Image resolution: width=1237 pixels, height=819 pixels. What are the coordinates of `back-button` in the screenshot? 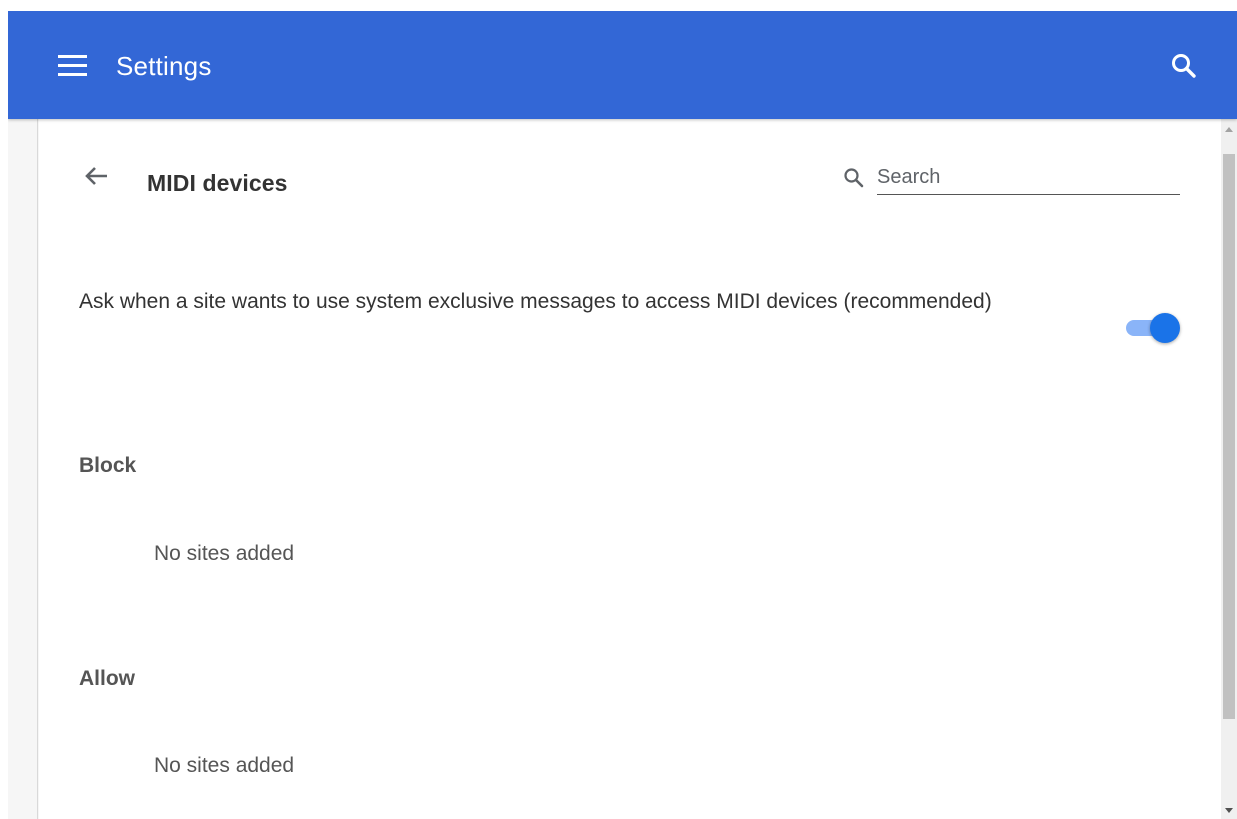 It's located at (96, 176).